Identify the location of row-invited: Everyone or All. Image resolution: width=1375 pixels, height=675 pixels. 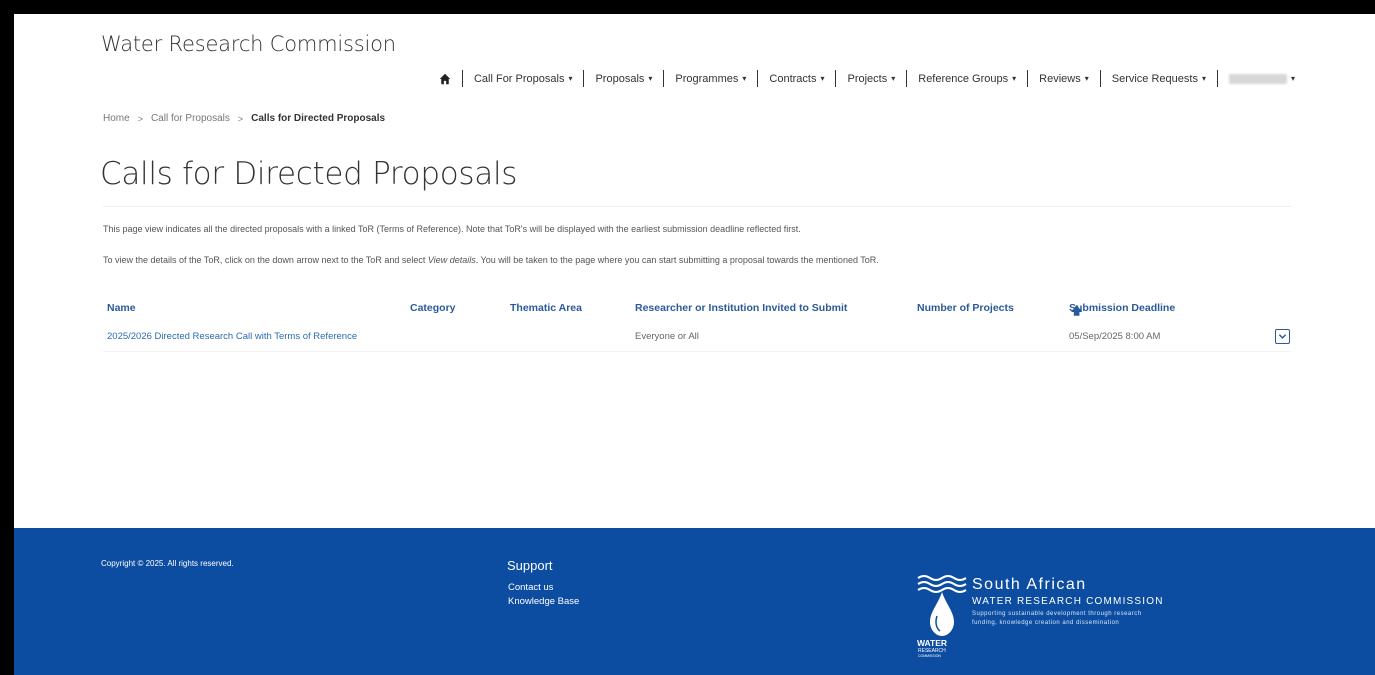
(667, 336).